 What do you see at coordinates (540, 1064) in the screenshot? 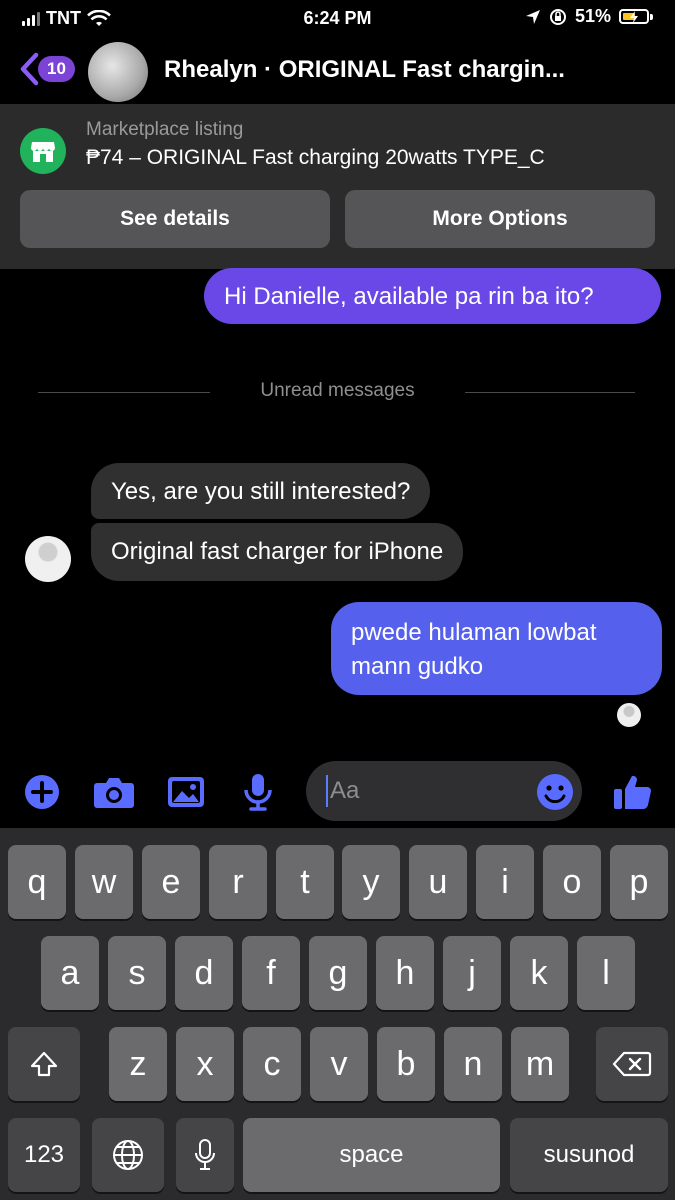
I see `key-m: m` at bounding box center [540, 1064].